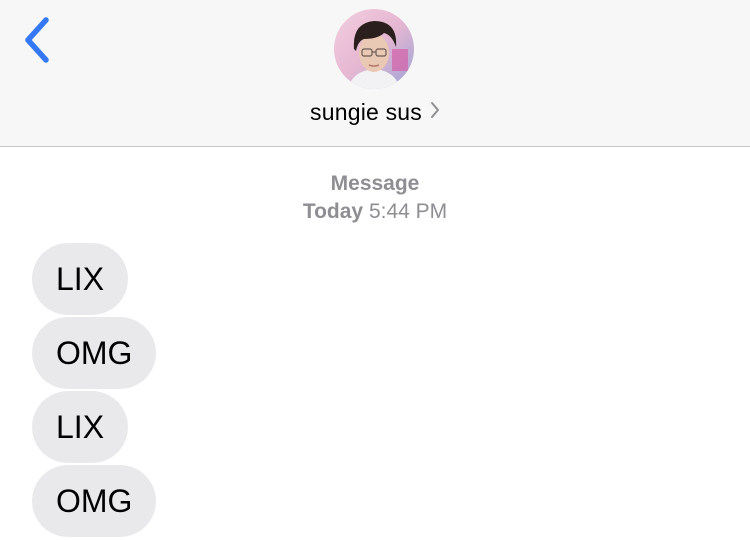  I want to click on contact-name-button: sungie sus, so click(375, 112).